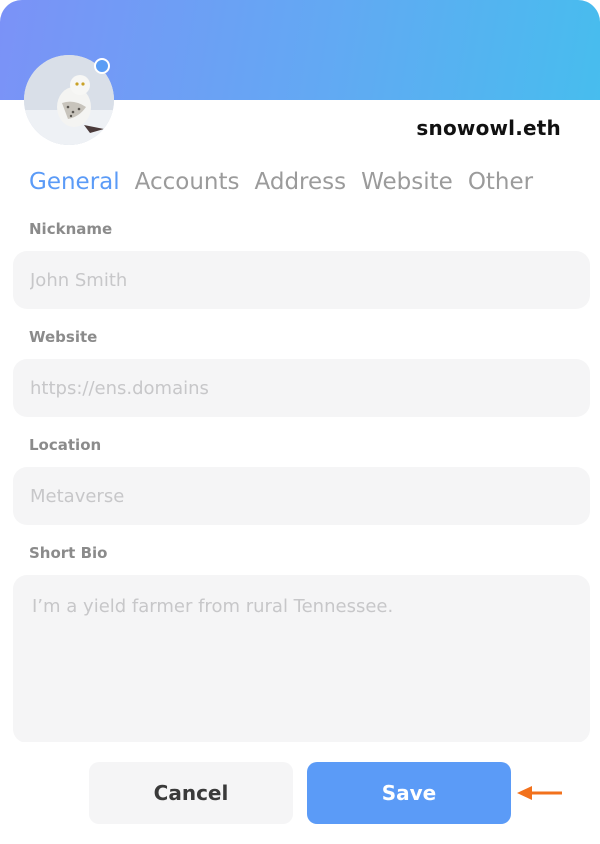 The height and width of the screenshot is (844, 600). Describe the element at coordinates (102, 66) in the screenshot. I see `status-dot` at that location.